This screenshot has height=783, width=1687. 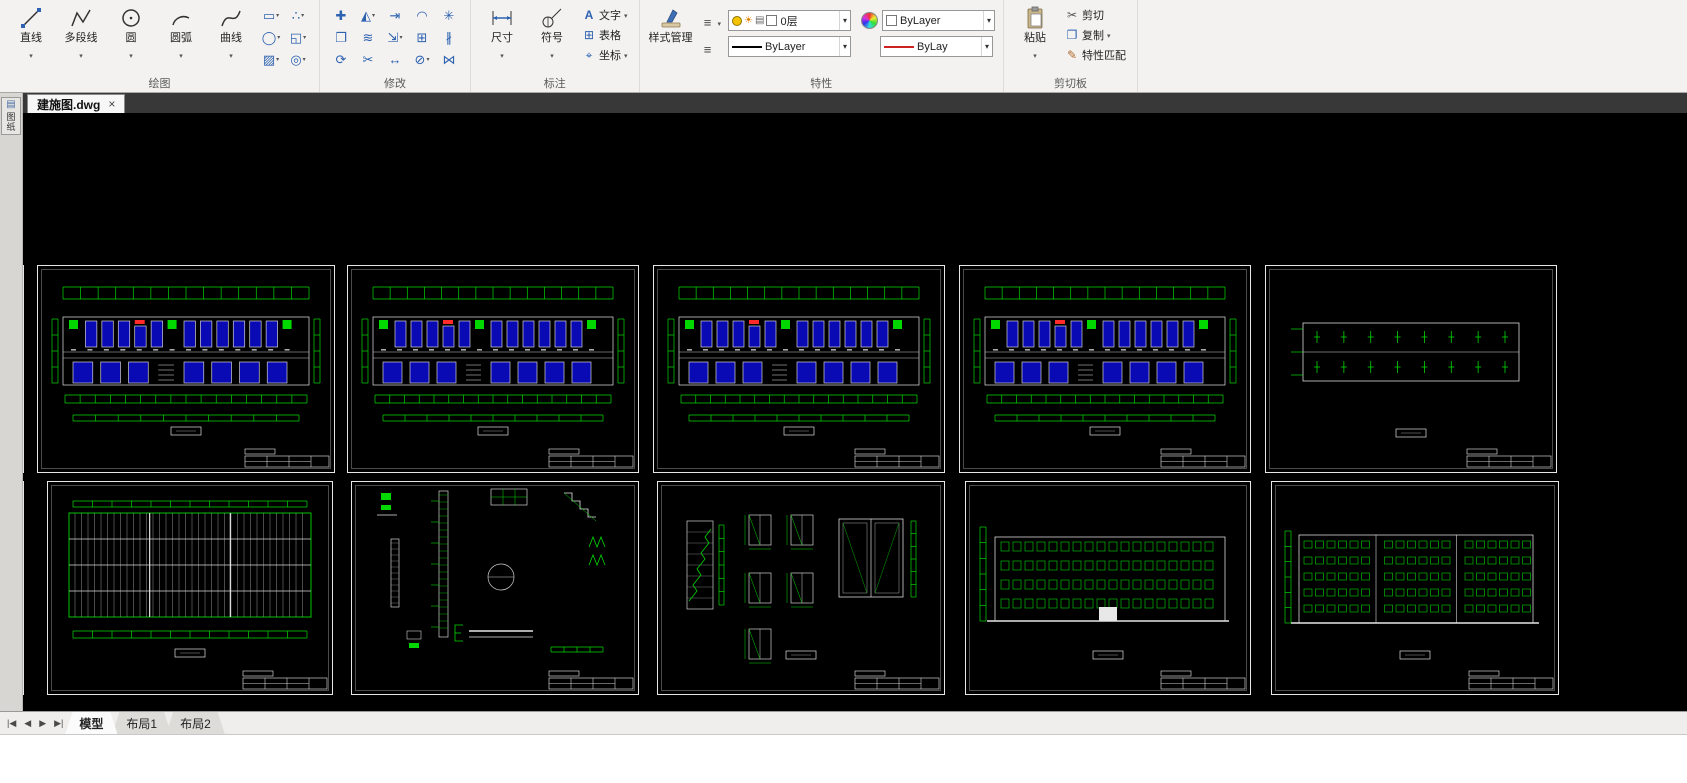 What do you see at coordinates (31, 32) in the screenshot?
I see `tool-line-button: 直线` at bounding box center [31, 32].